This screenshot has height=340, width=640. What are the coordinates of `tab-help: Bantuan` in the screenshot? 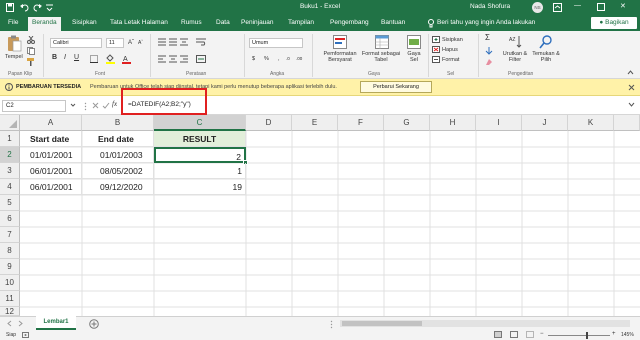 It's located at (393, 22).